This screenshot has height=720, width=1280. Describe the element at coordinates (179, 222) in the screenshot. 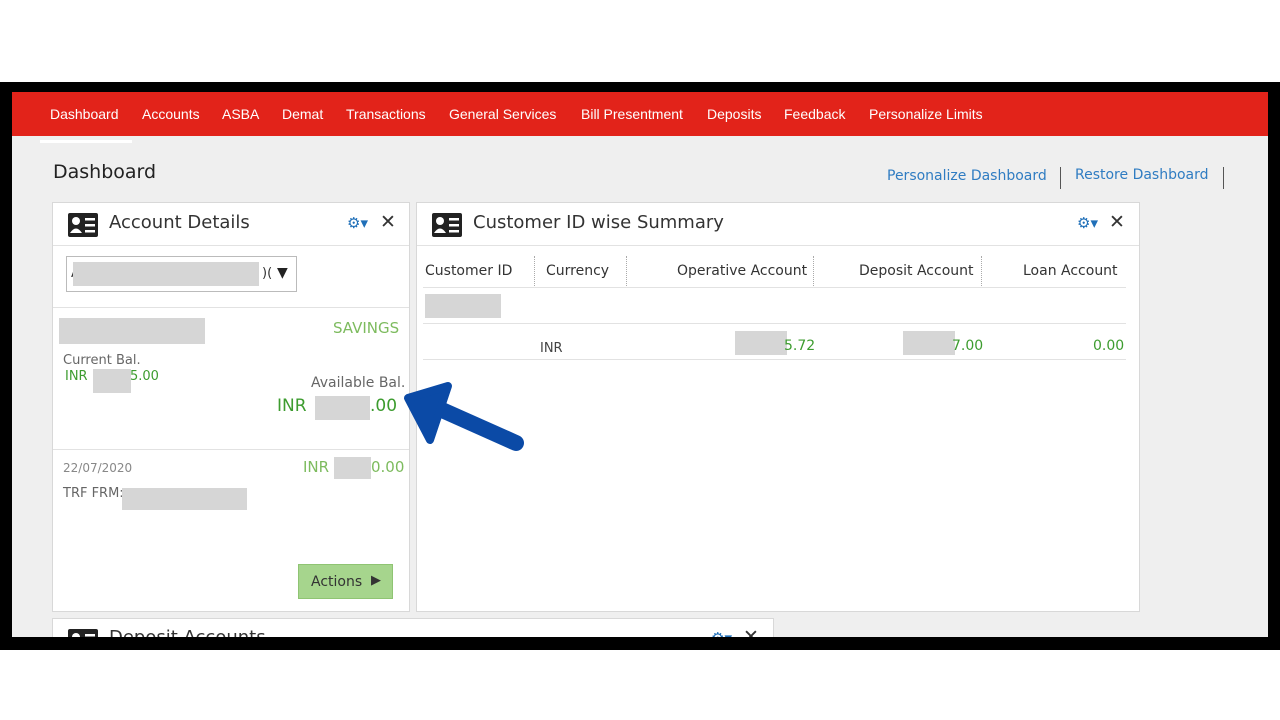

I see `panel-title: Account Details` at that location.